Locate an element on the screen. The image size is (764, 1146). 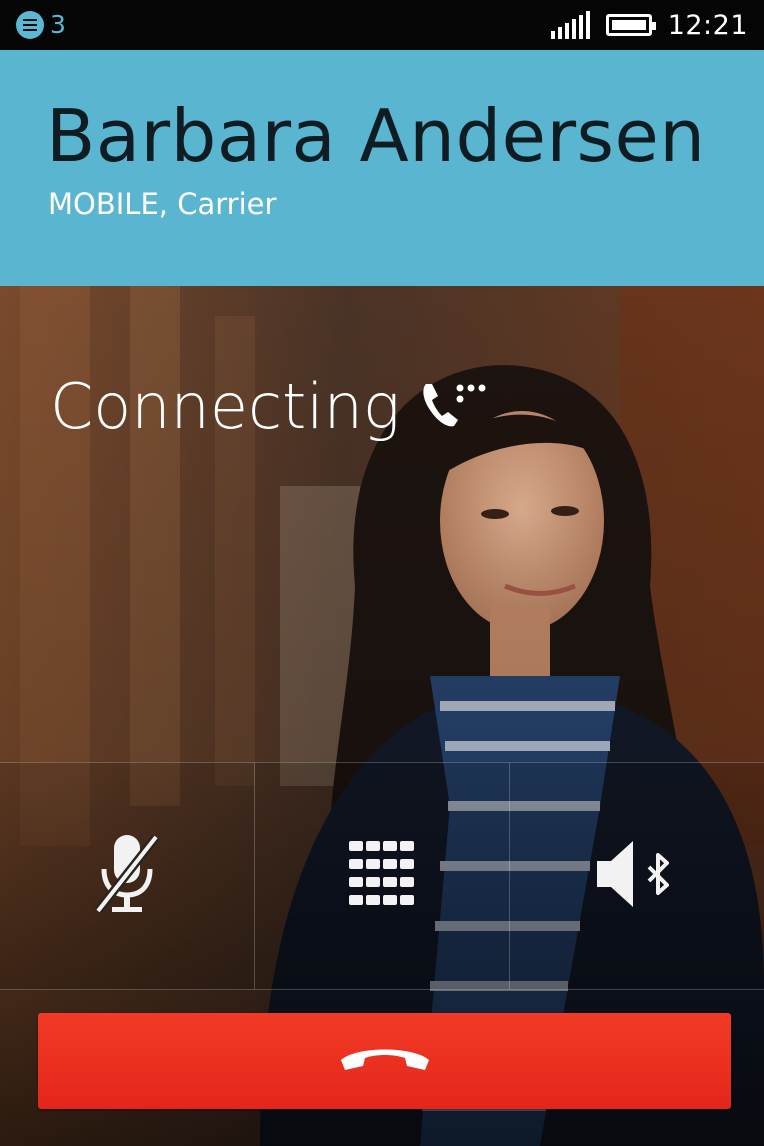
mute-button is located at coordinates (127, 876).